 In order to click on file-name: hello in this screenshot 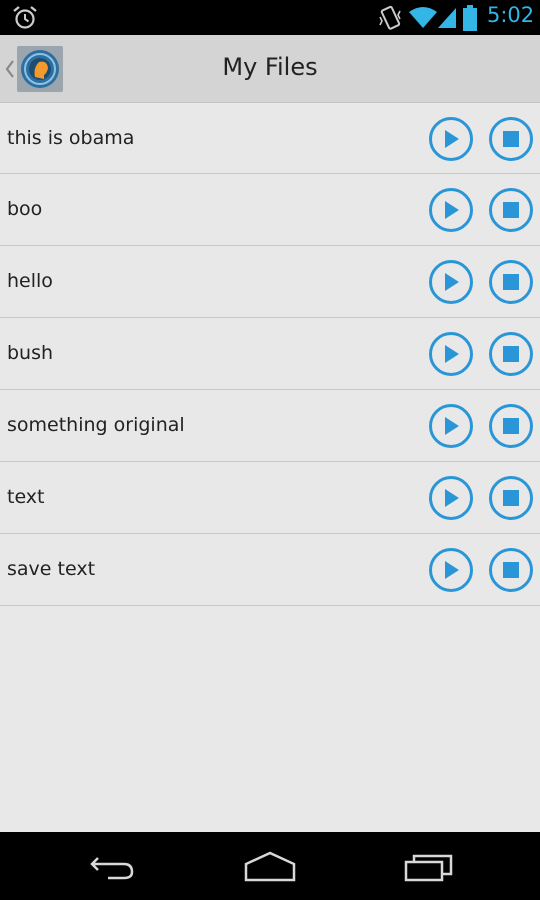, I will do `click(30, 281)`.